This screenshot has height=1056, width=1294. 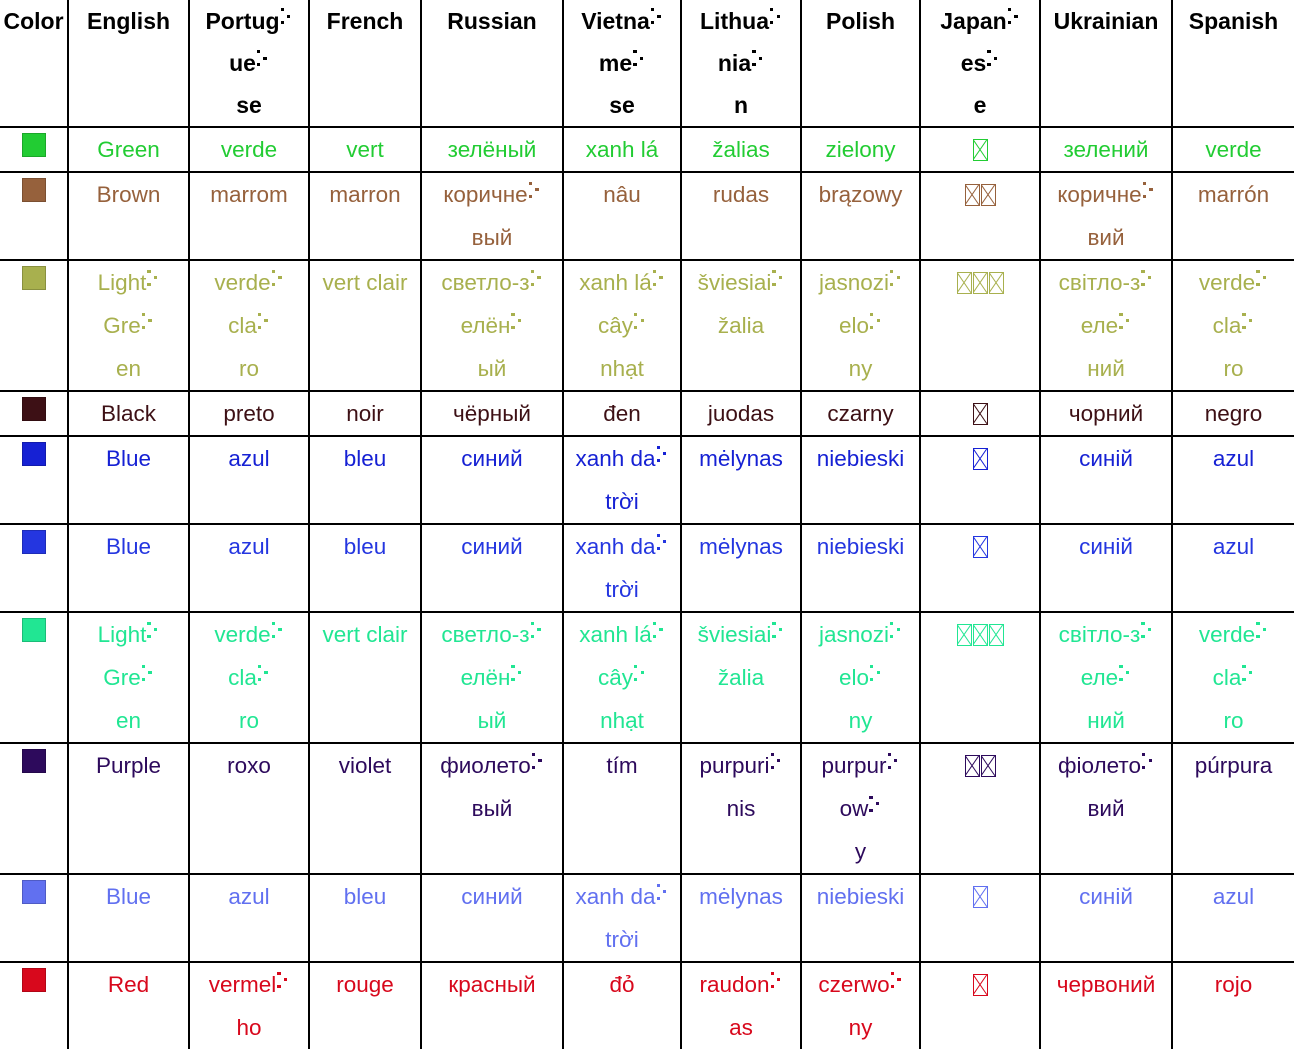 I want to click on cell-portuguese: roxo, so click(x=249, y=808).